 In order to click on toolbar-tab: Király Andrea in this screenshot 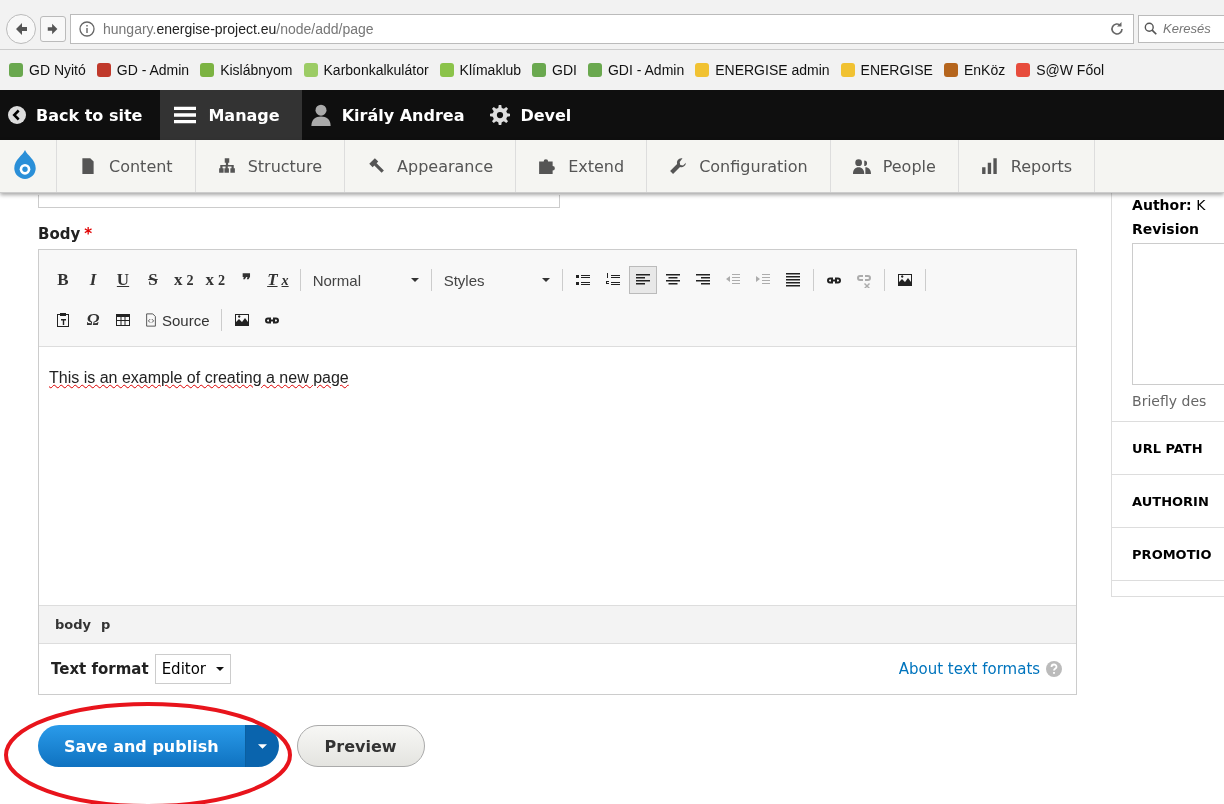, I will do `click(392, 115)`.